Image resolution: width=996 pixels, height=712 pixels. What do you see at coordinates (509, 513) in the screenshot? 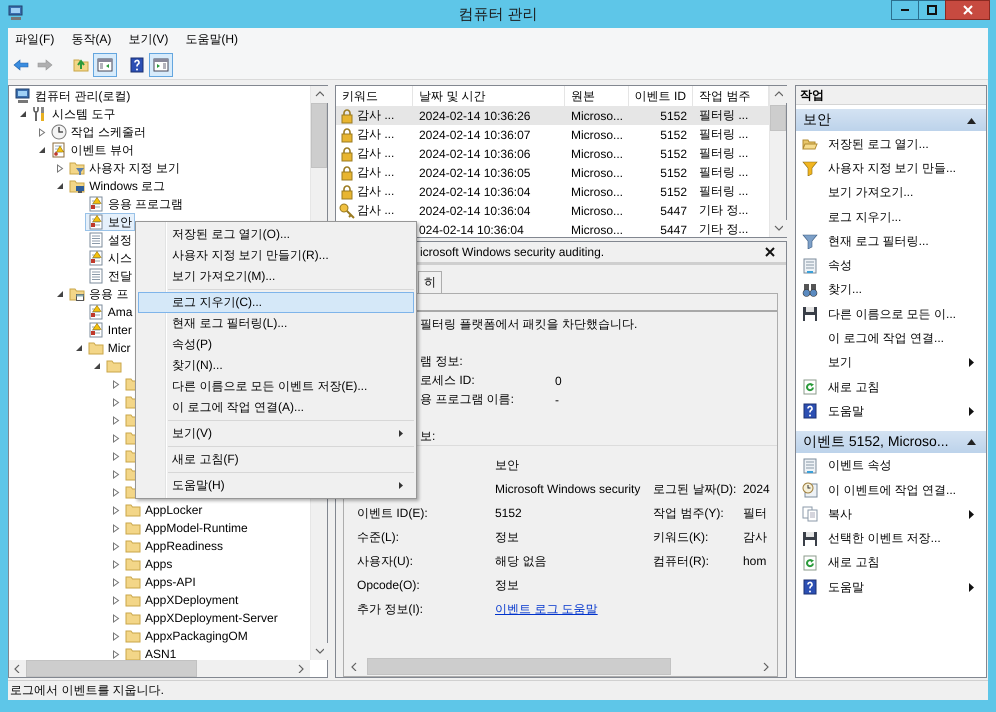
I see `field-value: 5152` at bounding box center [509, 513].